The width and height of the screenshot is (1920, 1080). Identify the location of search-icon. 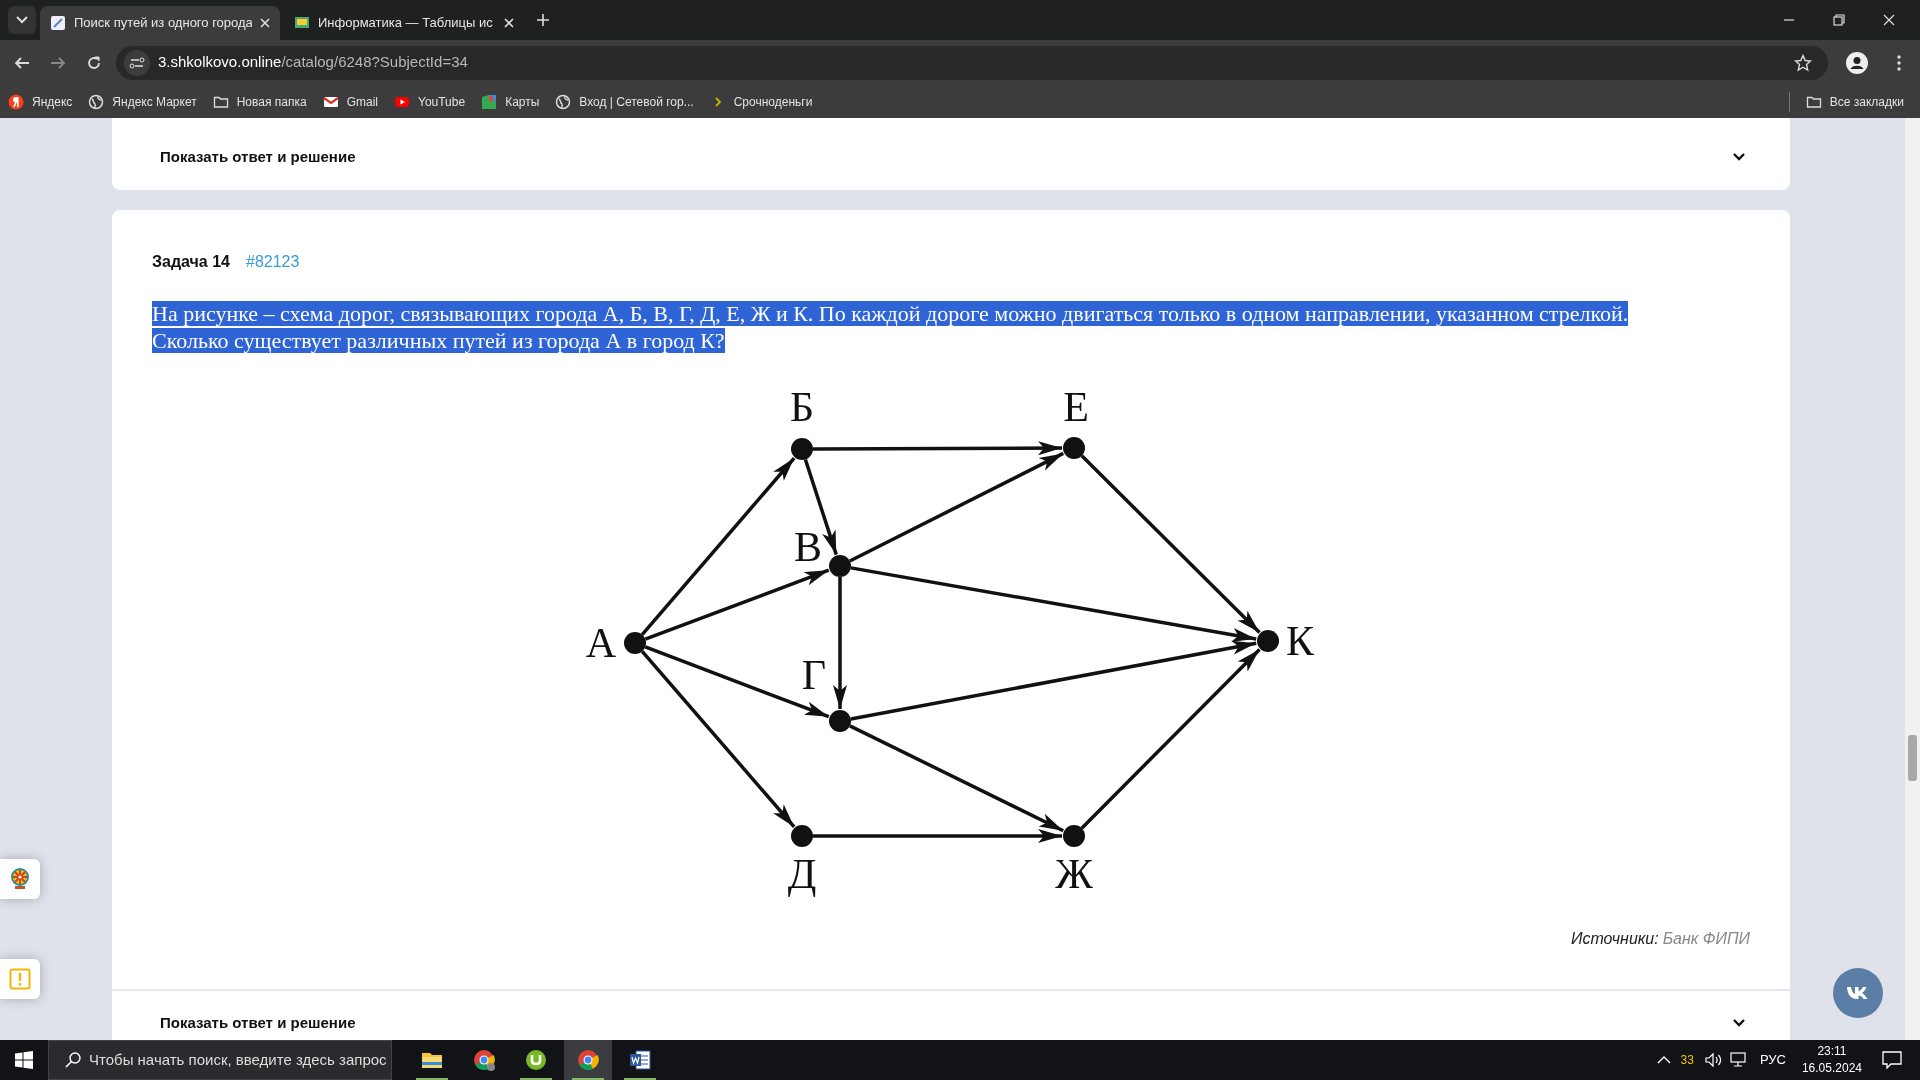
(73, 1060).